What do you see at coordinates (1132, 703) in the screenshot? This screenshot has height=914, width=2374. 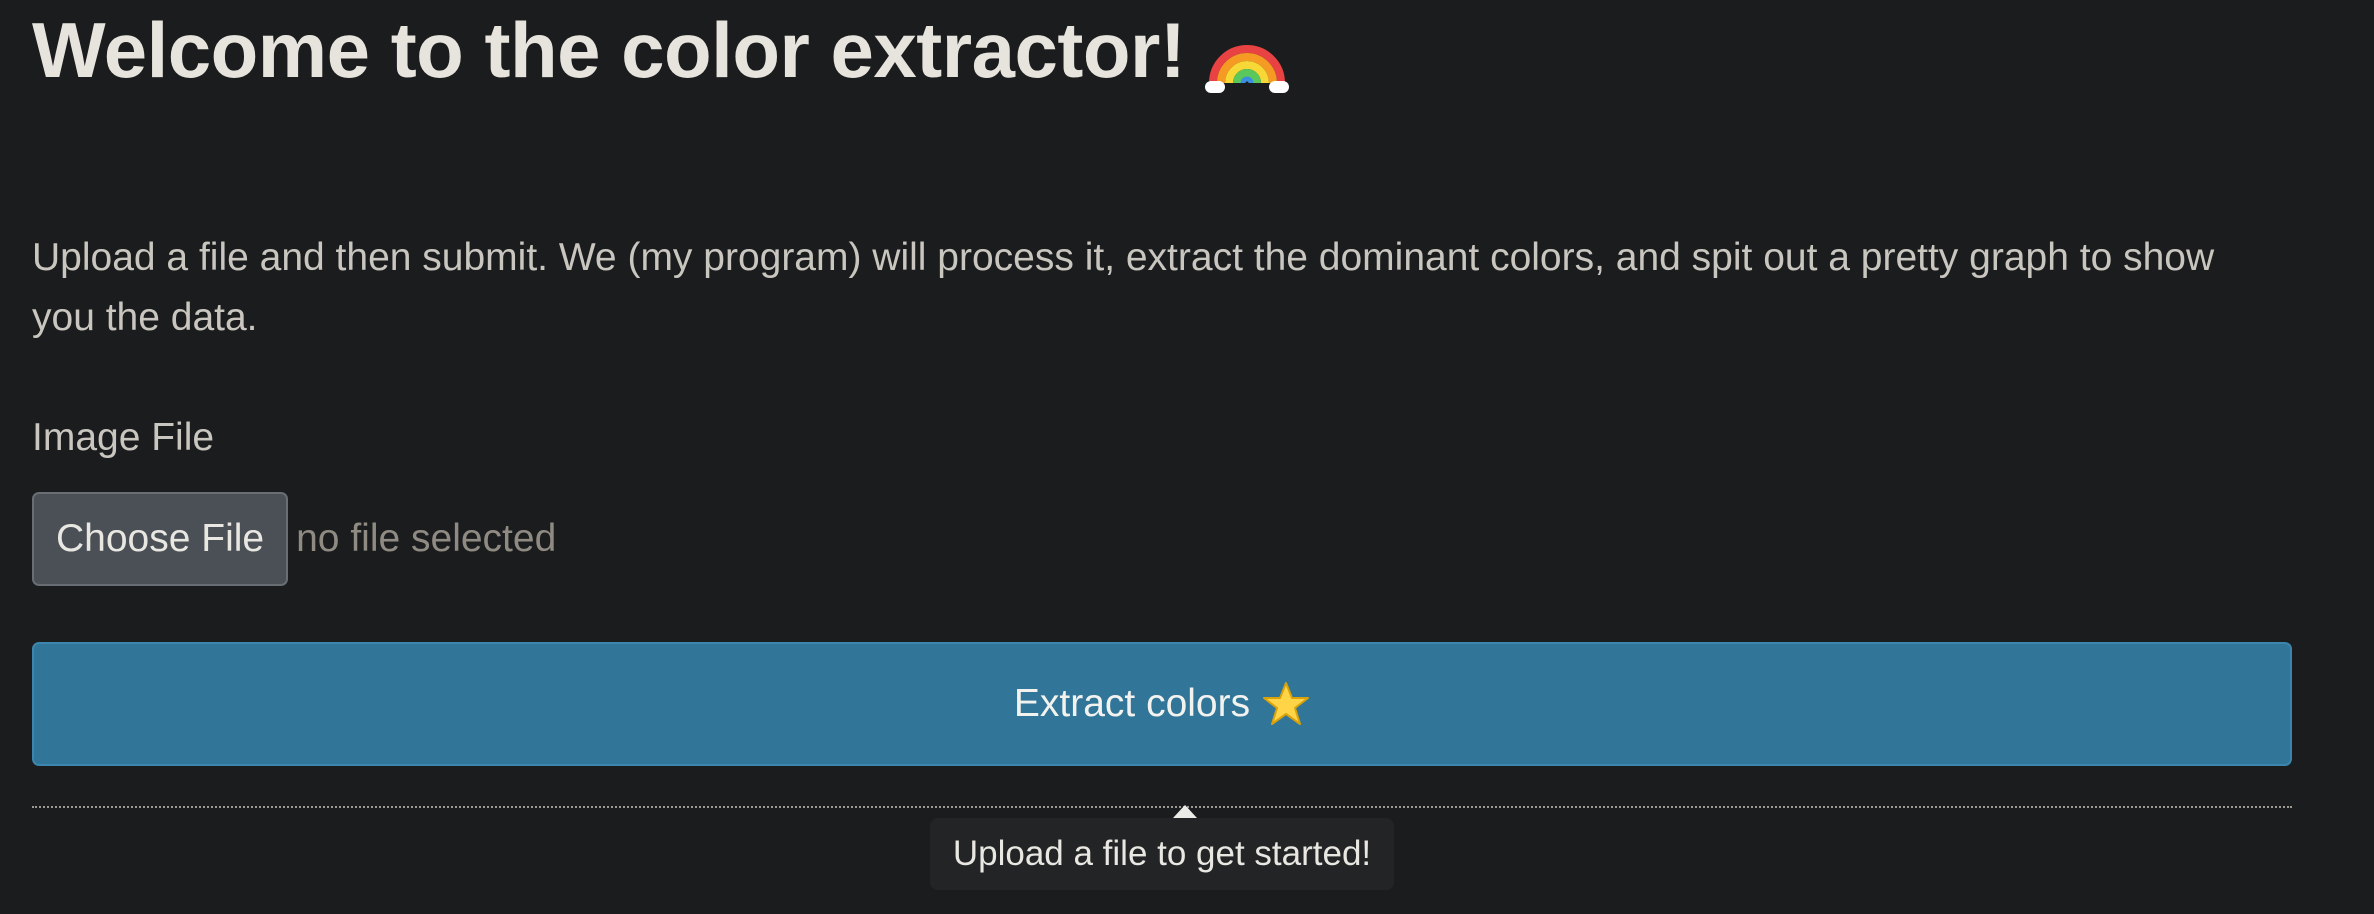 I see `extract-colors-label: Extract colors` at bounding box center [1132, 703].